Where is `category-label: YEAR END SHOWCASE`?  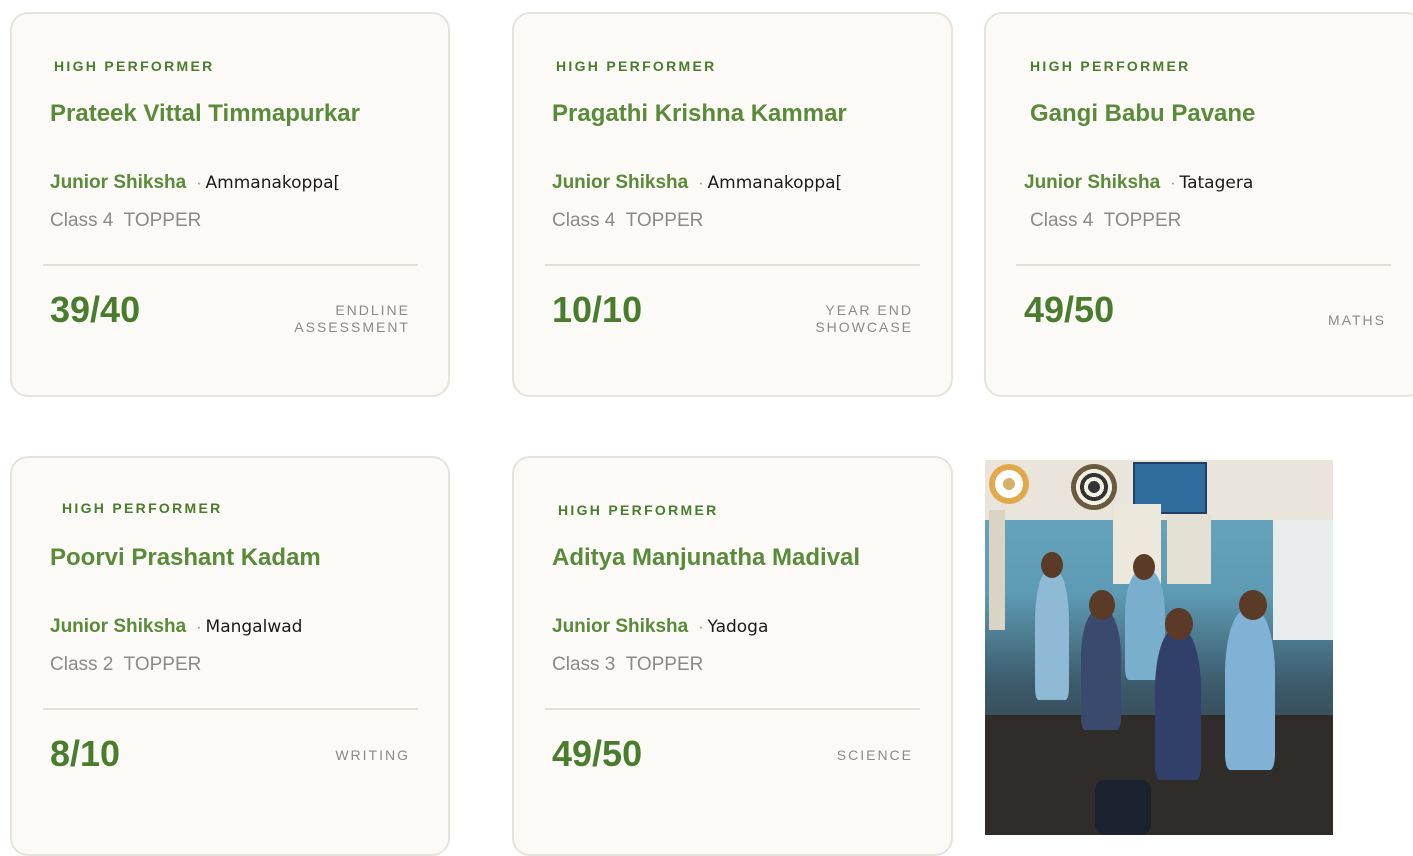
category-label: YEAR END SHOWCASE is located at coordinates (864, 318).